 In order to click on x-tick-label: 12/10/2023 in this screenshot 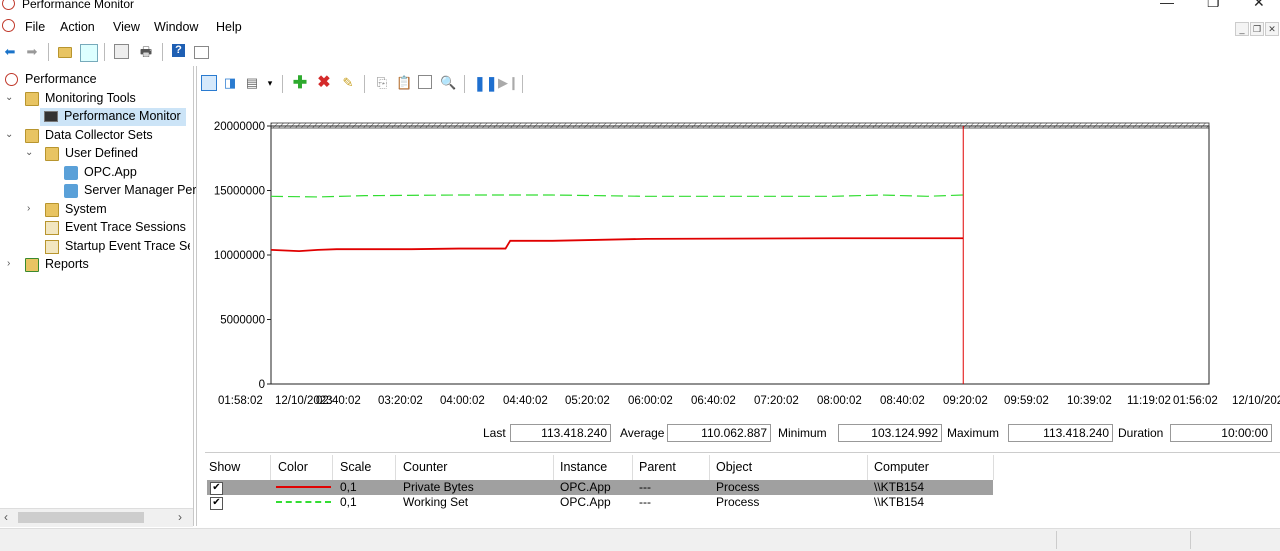, I will do `click(1256, 401)`.